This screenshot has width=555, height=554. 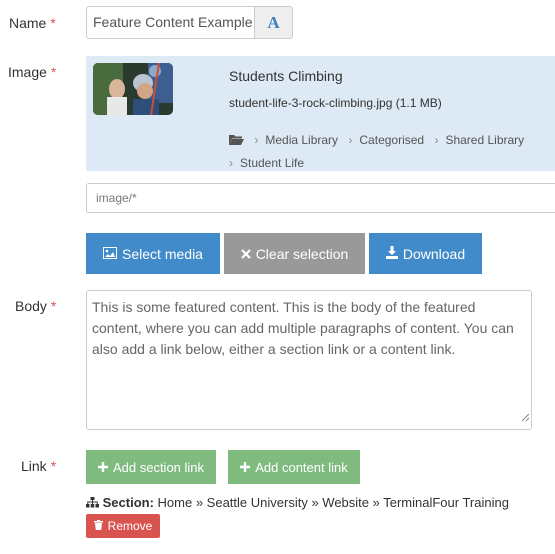 What do you see at coordinates (245, 254) in the screenshot?
I see `times-icon` at bounding box center [245, 254].